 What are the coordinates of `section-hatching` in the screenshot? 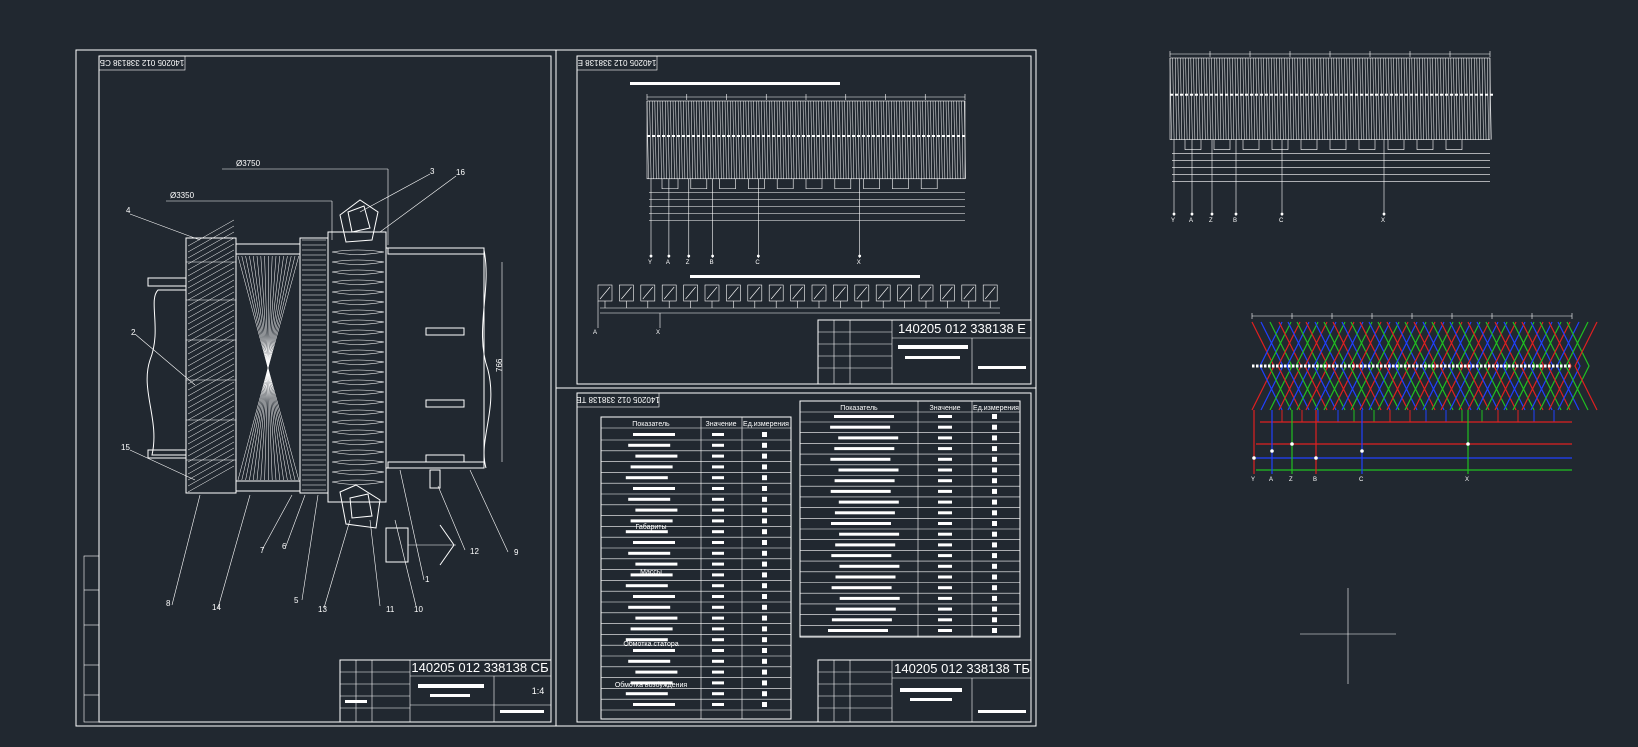 It's located at (256, 356).